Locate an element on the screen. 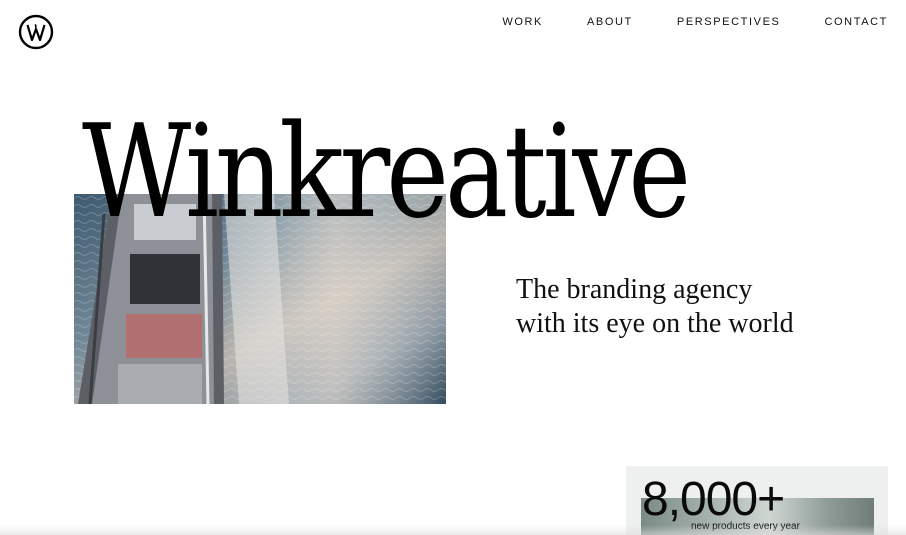 The height and width of the screenshot is (535, 906). nav-perspectives-link: PERSPECTIVES is located at coordinates (729, 22).